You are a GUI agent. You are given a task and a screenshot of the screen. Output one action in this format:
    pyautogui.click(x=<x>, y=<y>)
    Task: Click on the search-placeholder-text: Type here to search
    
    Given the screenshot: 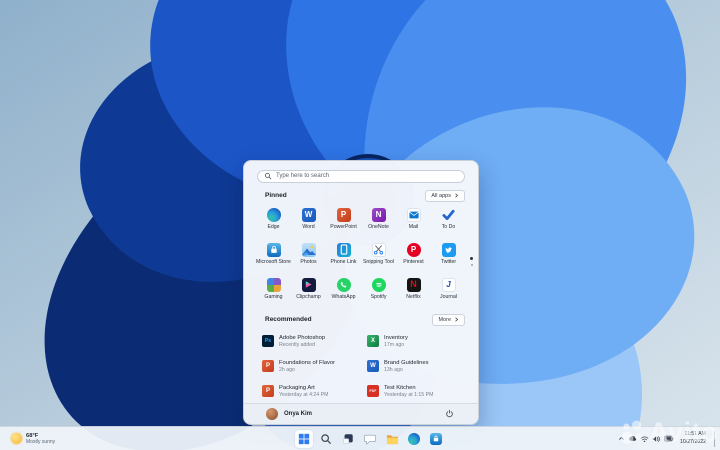 What is the action you would take?
    pyautogui.click(x=303, y=176)
    